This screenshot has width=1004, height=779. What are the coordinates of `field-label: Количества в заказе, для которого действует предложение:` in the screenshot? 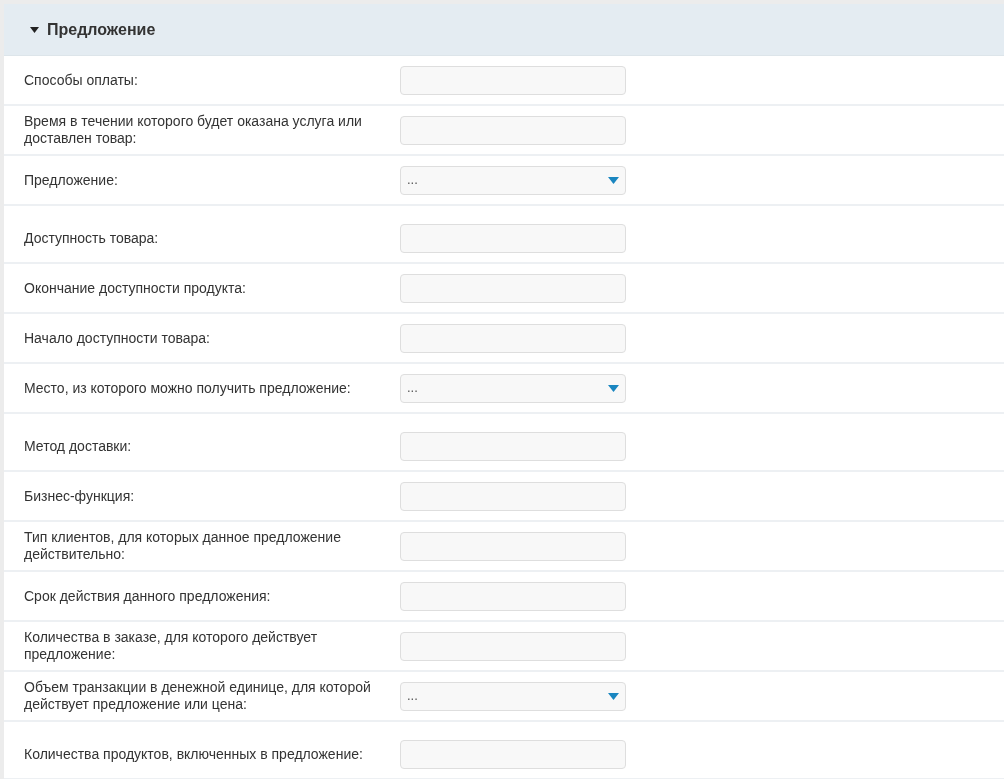 It's located at (171, 646).